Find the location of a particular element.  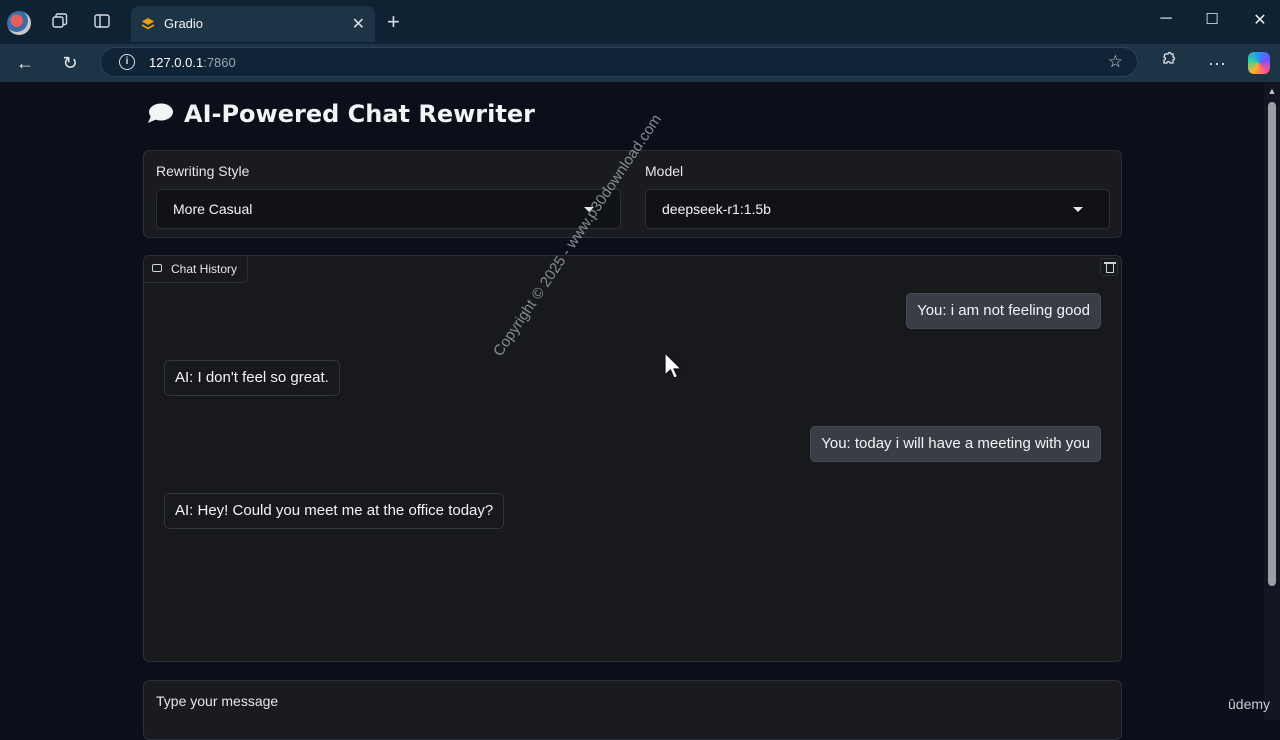

nav-bar: ← ↻ i 127.0.0.1:7860 ☆ ··· is located at coordinates (640, 63).